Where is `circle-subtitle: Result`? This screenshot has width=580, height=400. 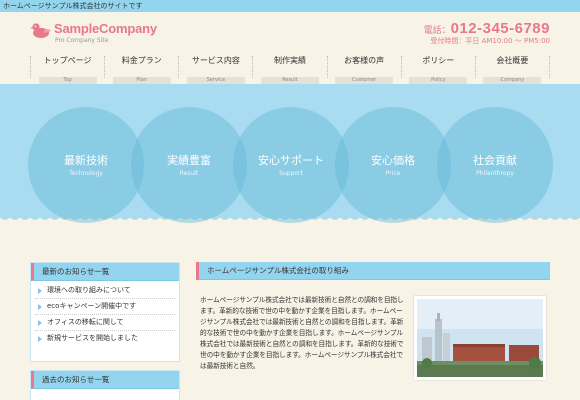 circle-subtitle: Result is located at coordinates (189, 173).